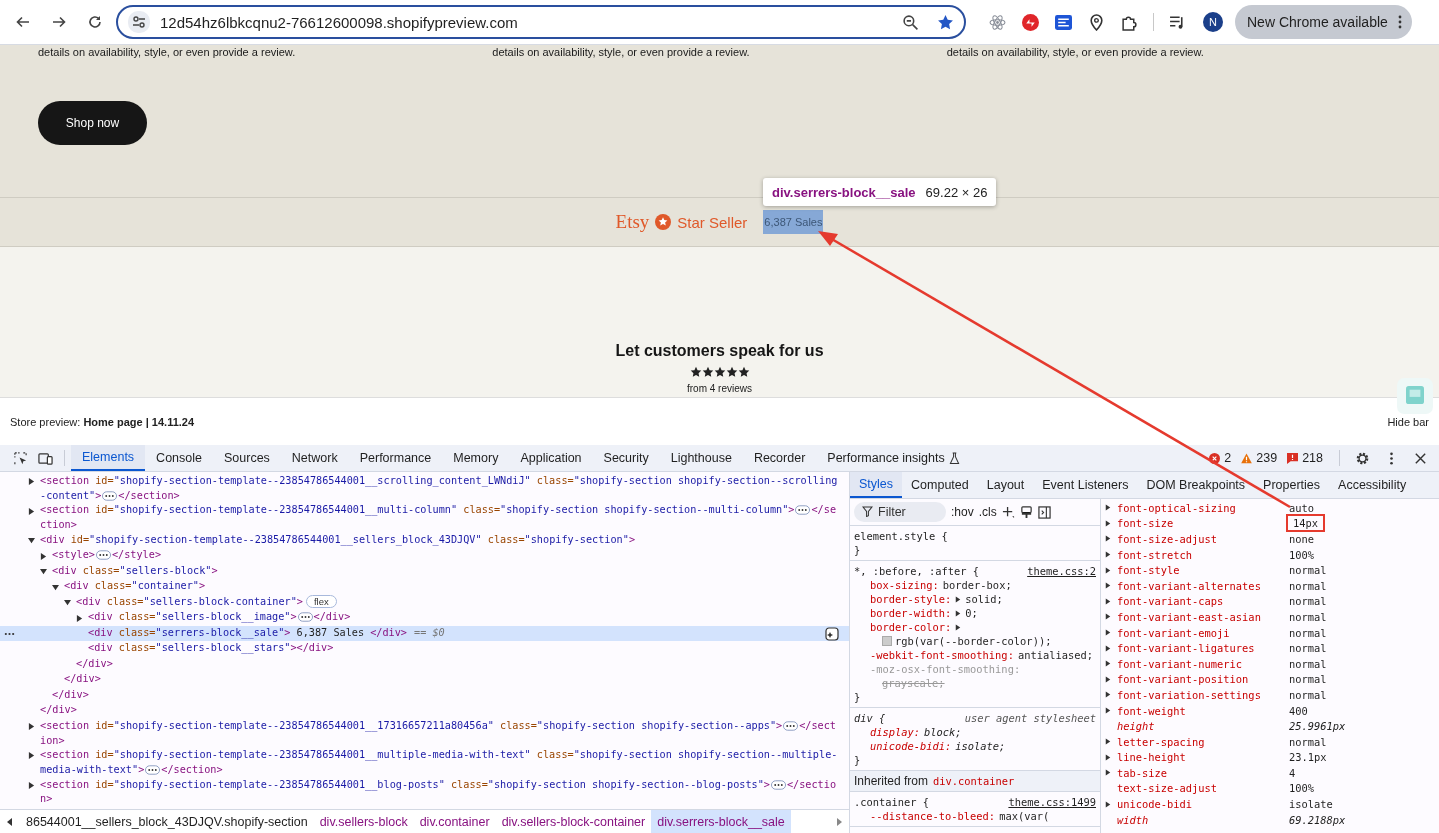  Describe the element at coordinates (314, 458) in the screenshot. I see `devtools-tab: Network` at that location.